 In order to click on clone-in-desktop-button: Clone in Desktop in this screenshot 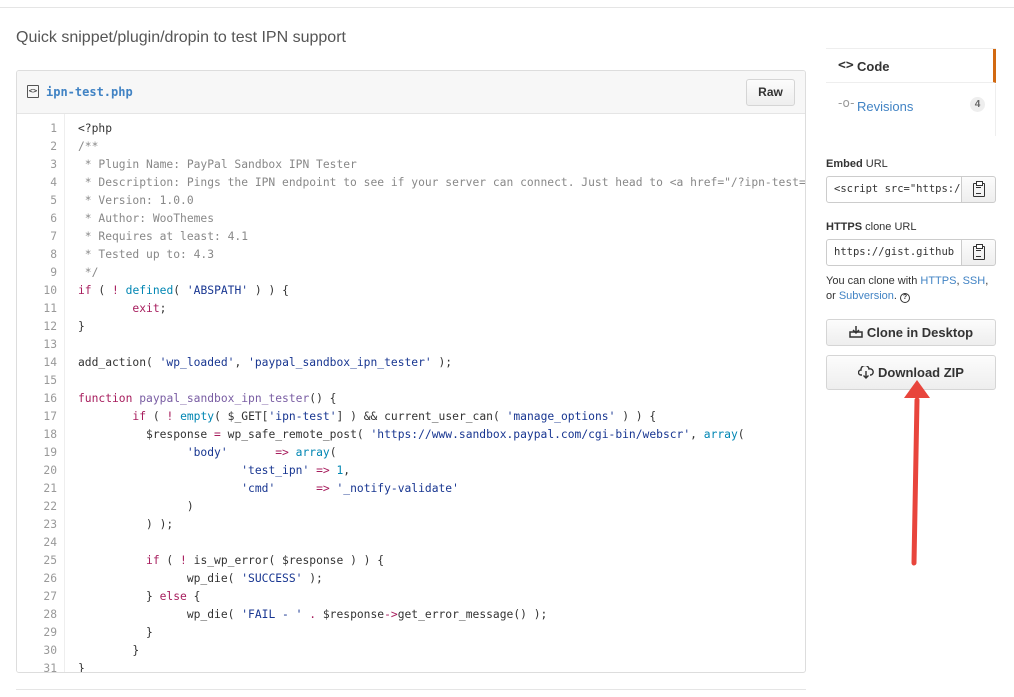, I will do `click(911, 332)`.